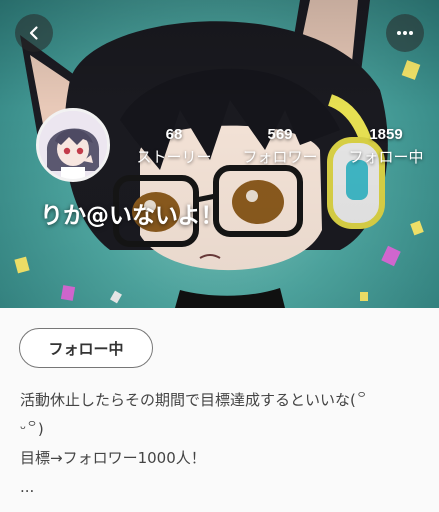  I want to click on profile-username: りか@いないよ！, so click(132, 216).